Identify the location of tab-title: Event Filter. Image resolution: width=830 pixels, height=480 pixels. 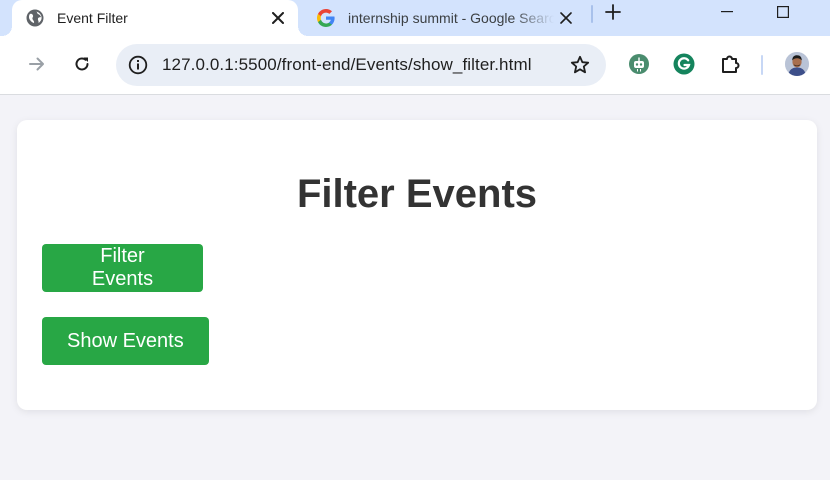
(92, 18).